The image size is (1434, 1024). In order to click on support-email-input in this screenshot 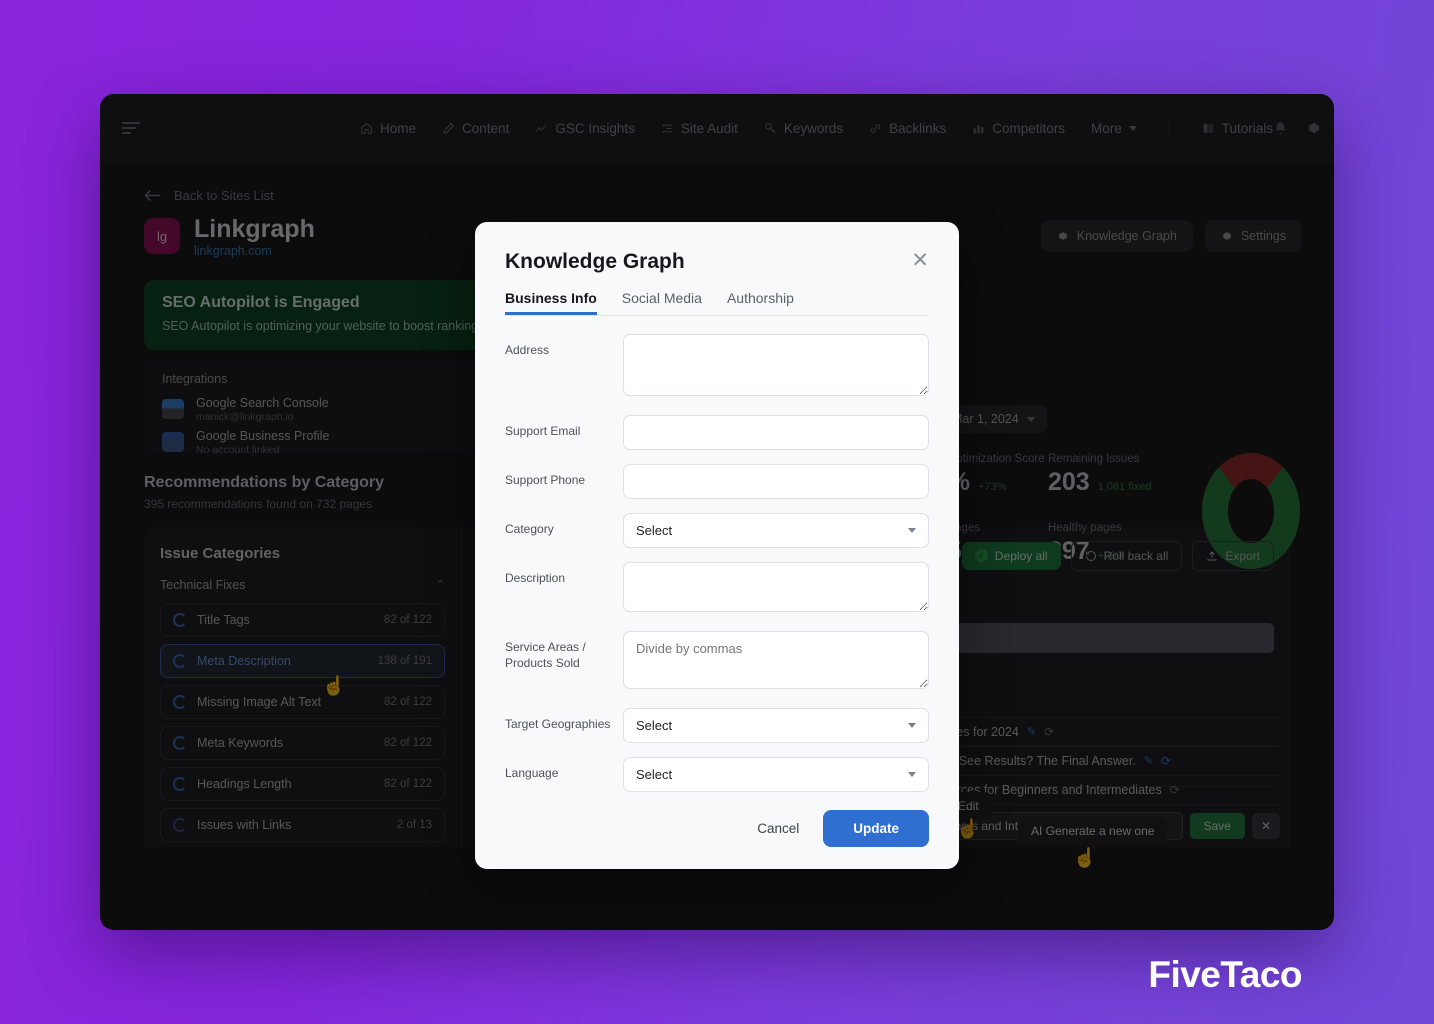, I will do `click(776, 432)`.